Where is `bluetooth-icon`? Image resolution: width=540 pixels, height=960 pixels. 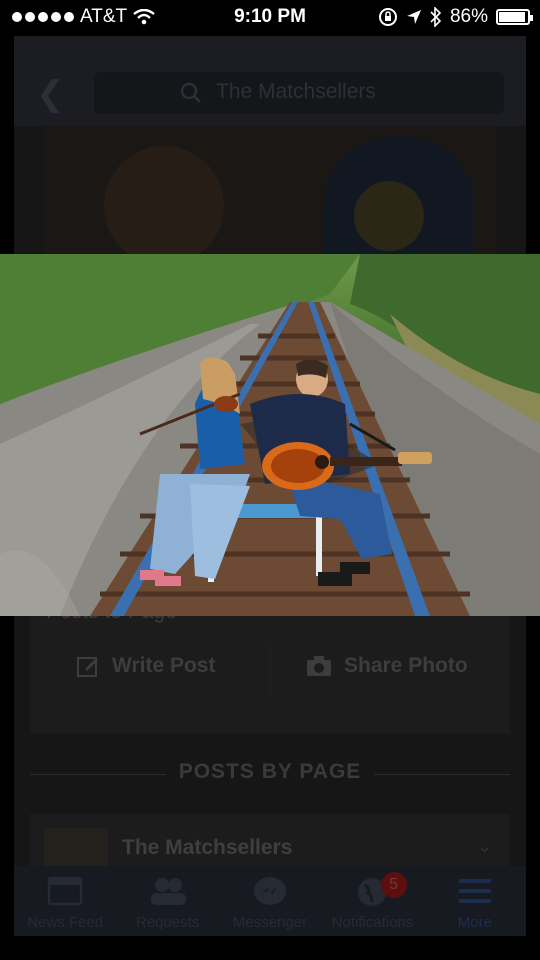
bluetooth-icon is located at coordinates (436, 17).